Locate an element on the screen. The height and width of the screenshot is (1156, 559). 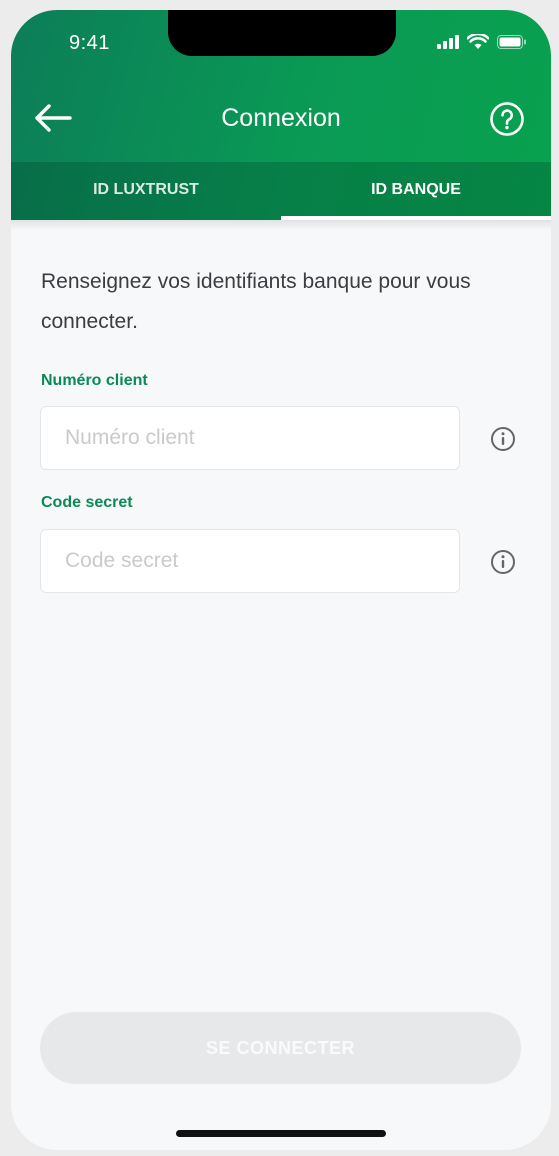
tab-id-banque: ID BANQUE is located at coordinates (416, 191).